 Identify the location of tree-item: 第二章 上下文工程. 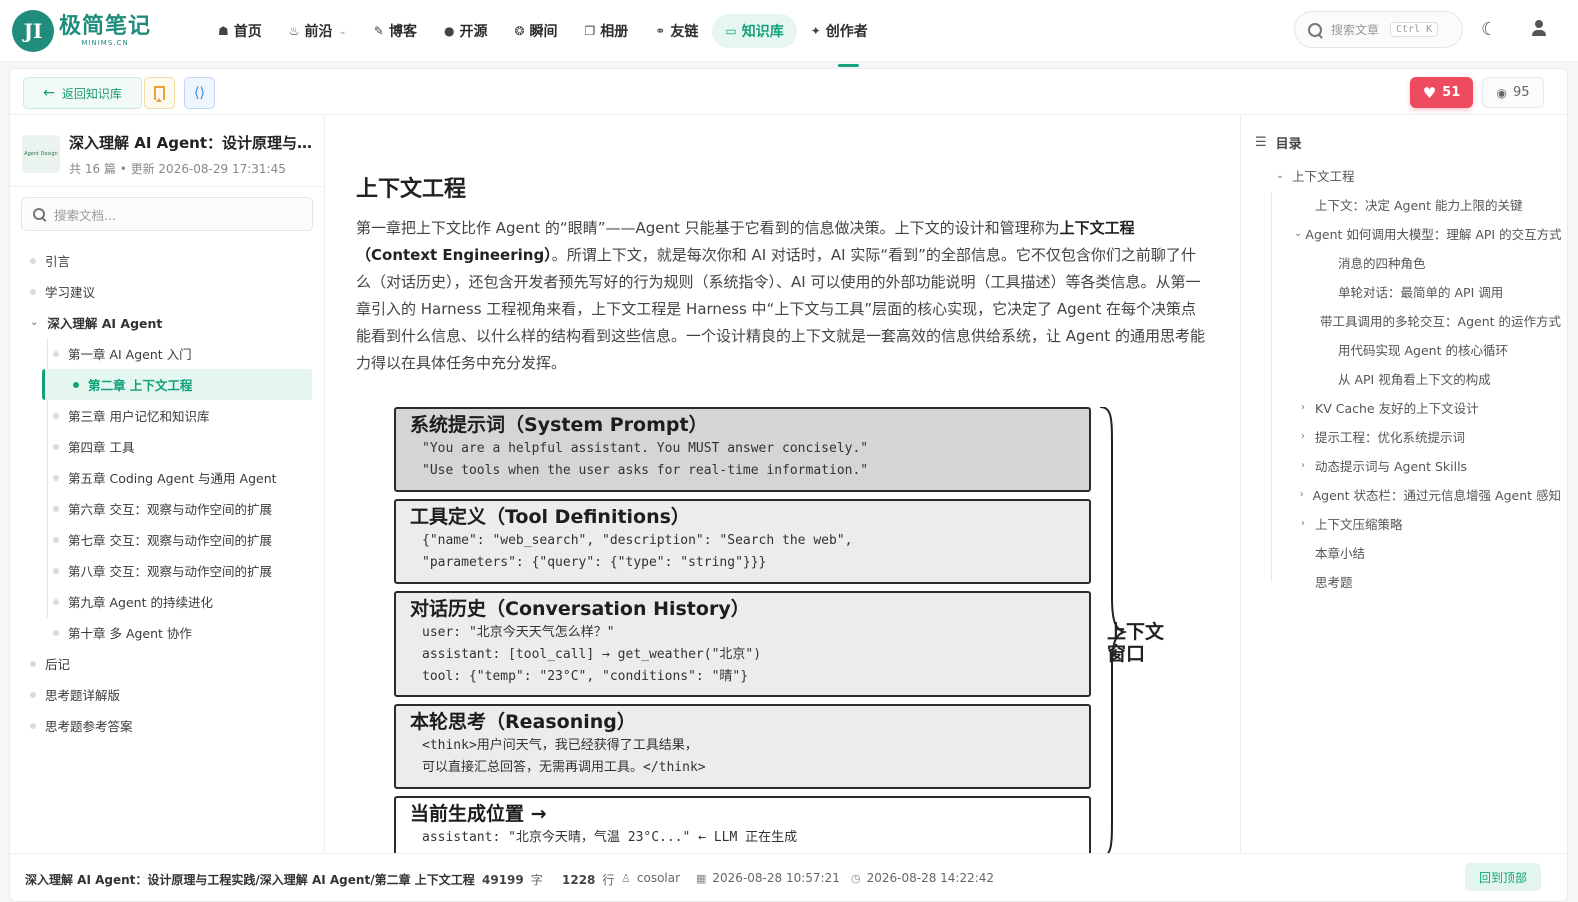
(177, 384).